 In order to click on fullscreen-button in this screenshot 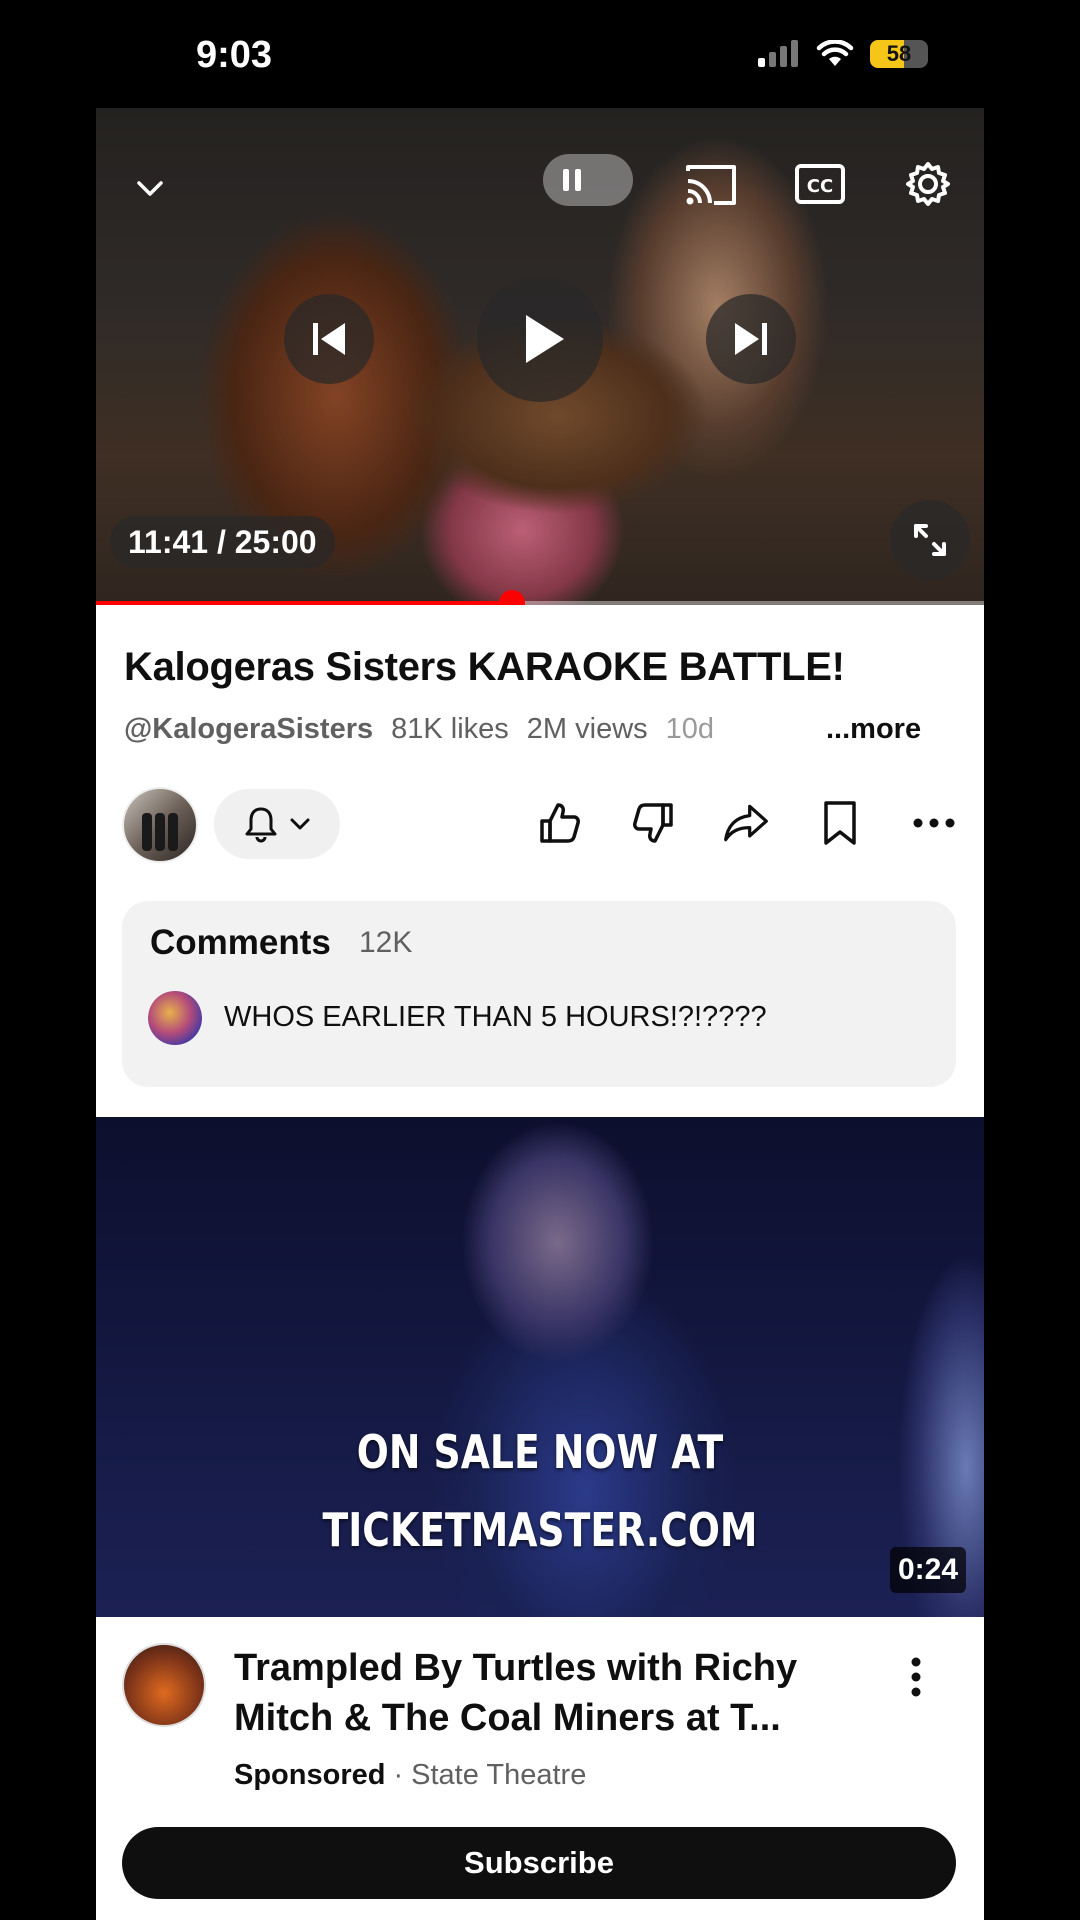, I will do `click(930, 540)`.